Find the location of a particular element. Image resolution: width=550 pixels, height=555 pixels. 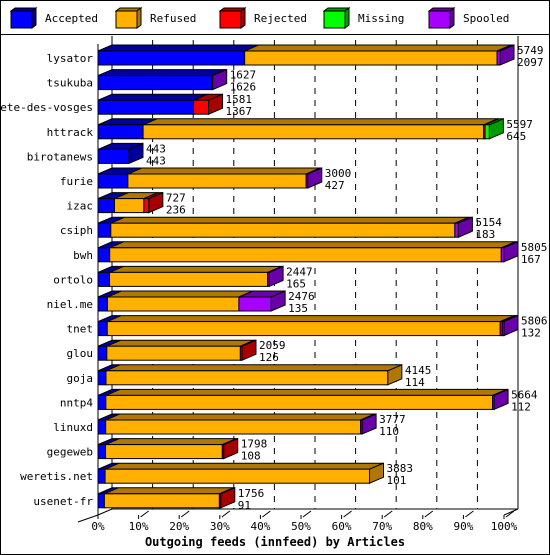

category-label: furie is located at coordinates (76, 181).